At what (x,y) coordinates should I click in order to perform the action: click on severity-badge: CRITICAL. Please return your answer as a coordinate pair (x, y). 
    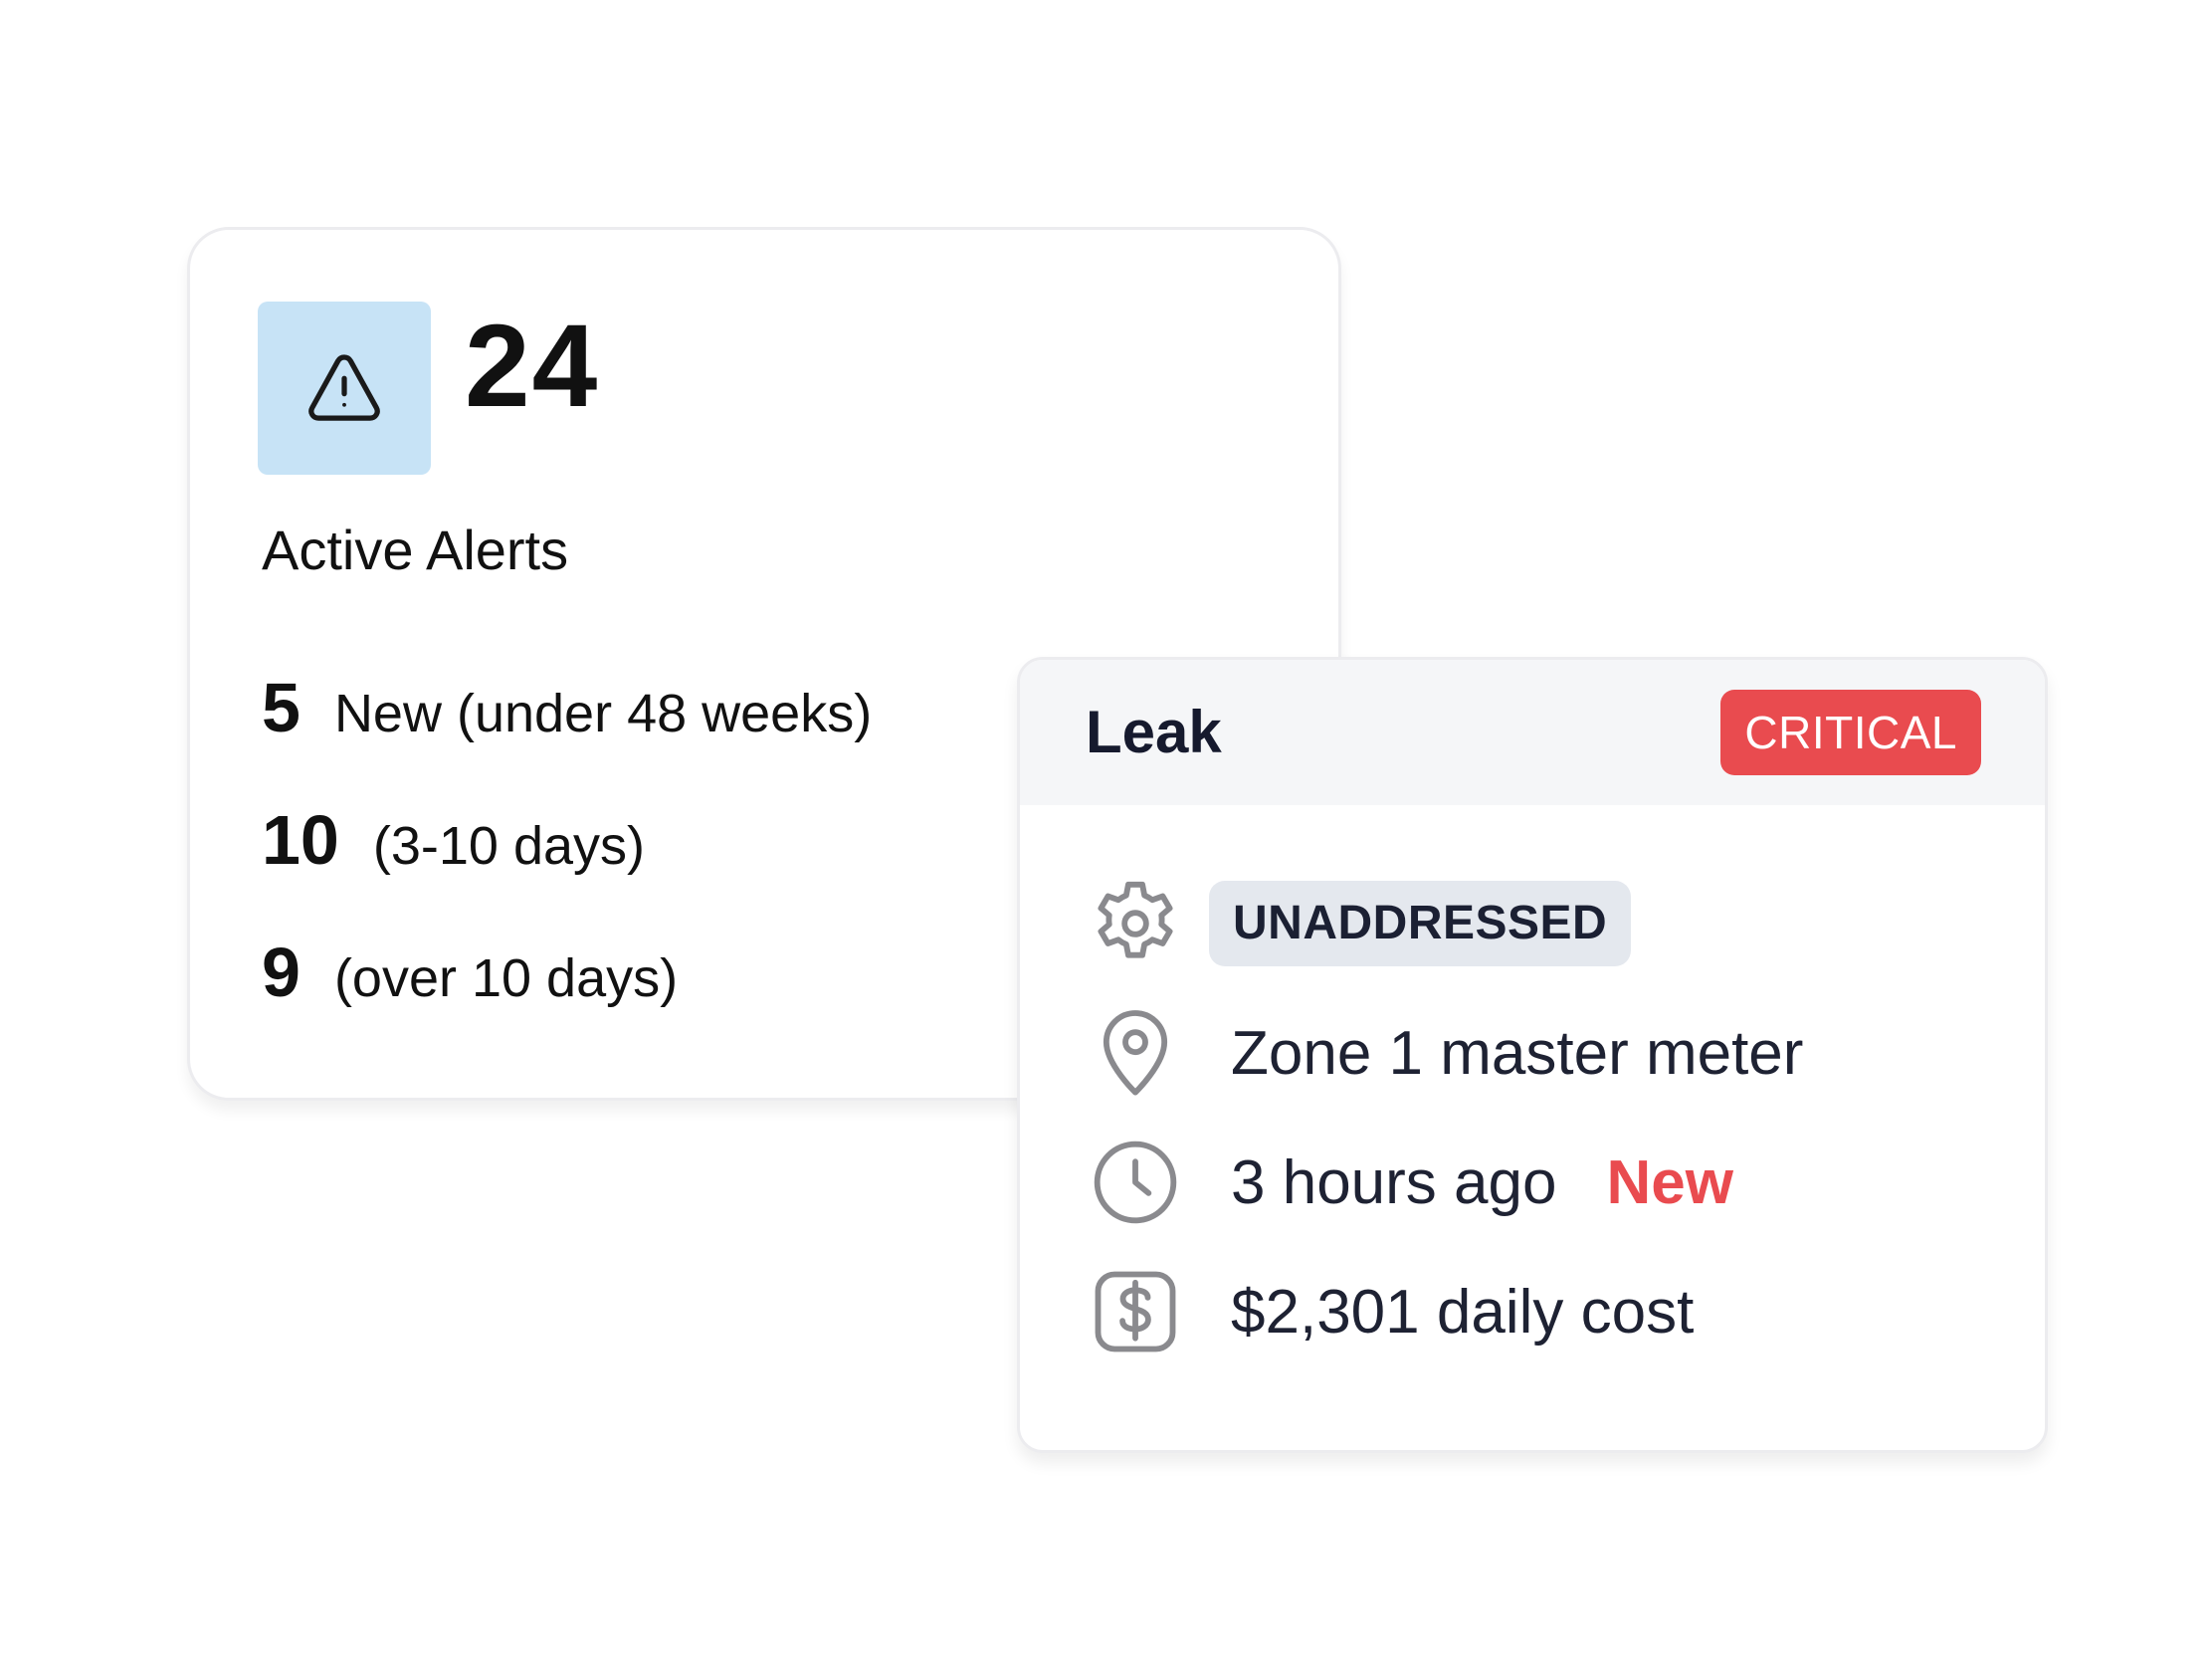
    Looking at the image, I should click on (1850, 732).